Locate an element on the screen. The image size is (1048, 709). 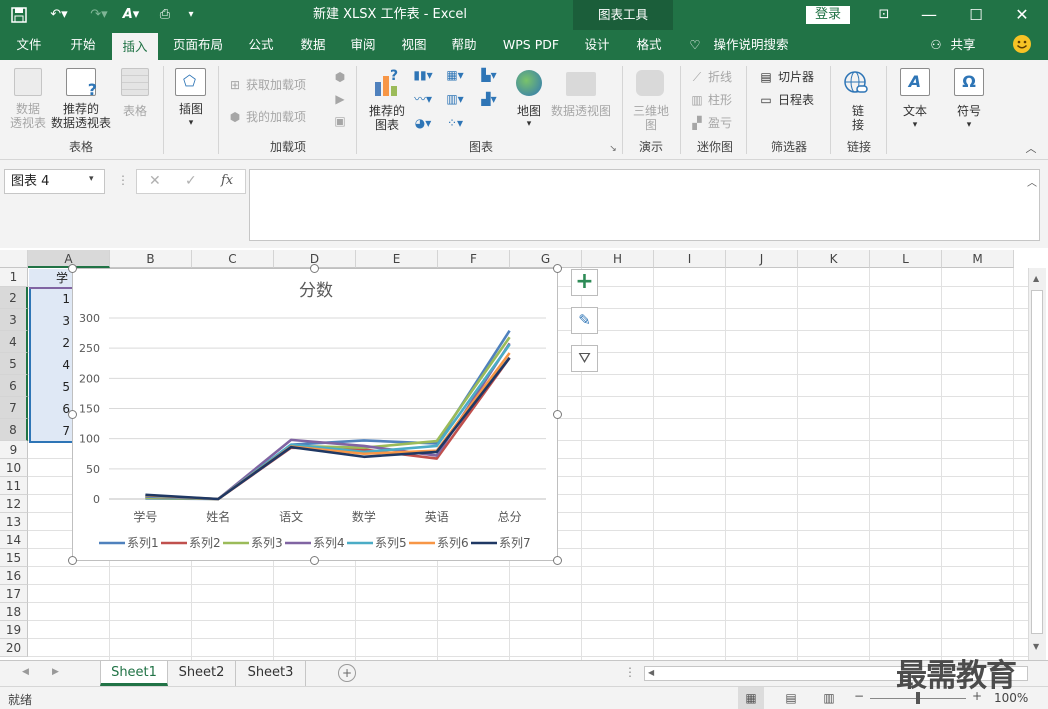
row-header-20: 20 is located at coordinates (14, 648).